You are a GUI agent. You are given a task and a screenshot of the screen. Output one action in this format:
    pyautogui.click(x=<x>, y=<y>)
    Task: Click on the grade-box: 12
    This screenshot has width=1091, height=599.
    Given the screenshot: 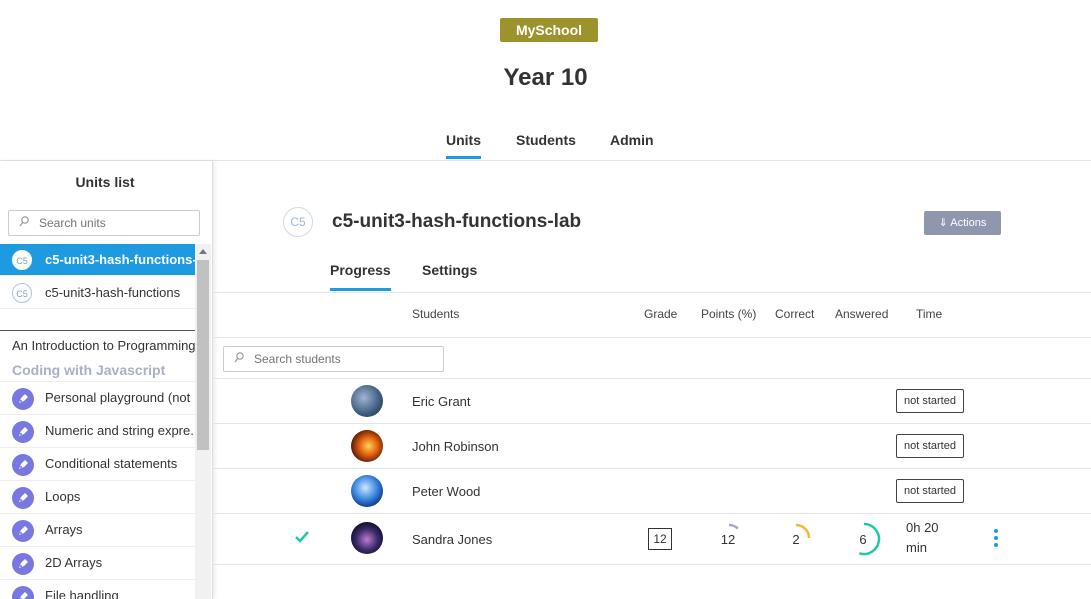 What is the action you would take?
    pyautogui.click(x=660, y=539)
    